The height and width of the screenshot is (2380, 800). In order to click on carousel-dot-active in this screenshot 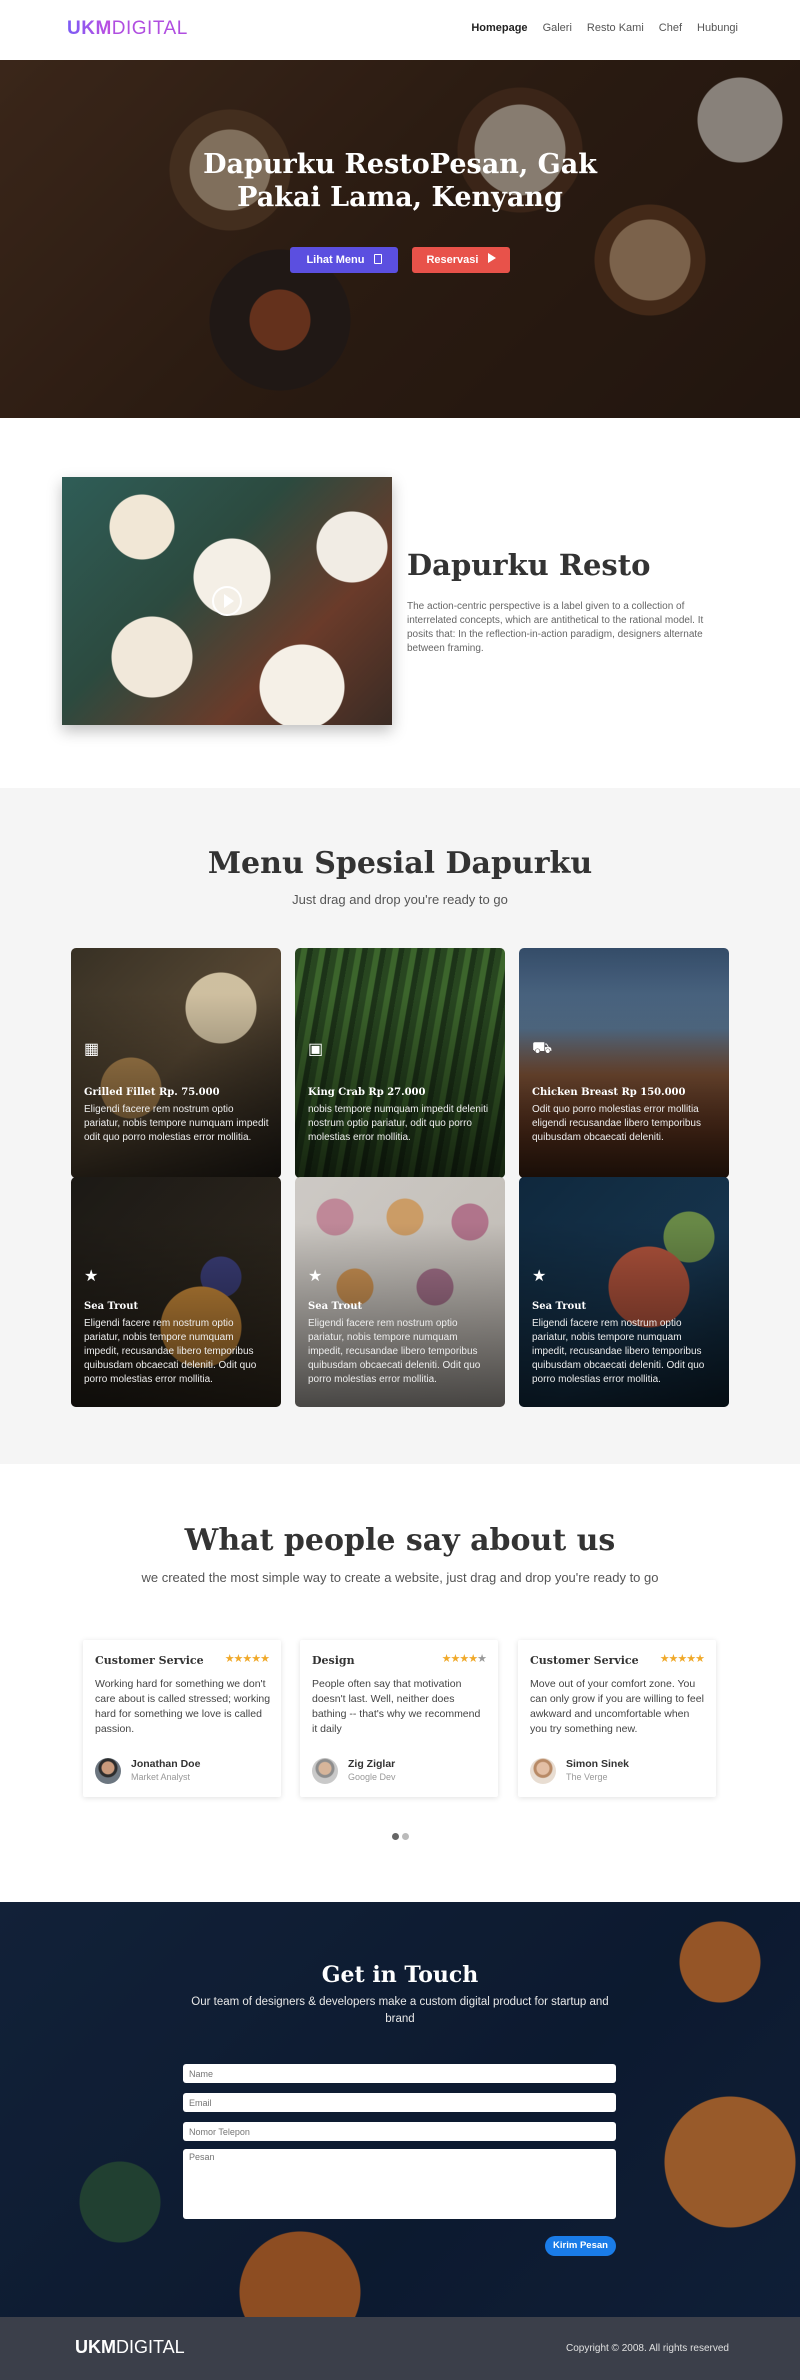, I will do `click(395, 1836)`.